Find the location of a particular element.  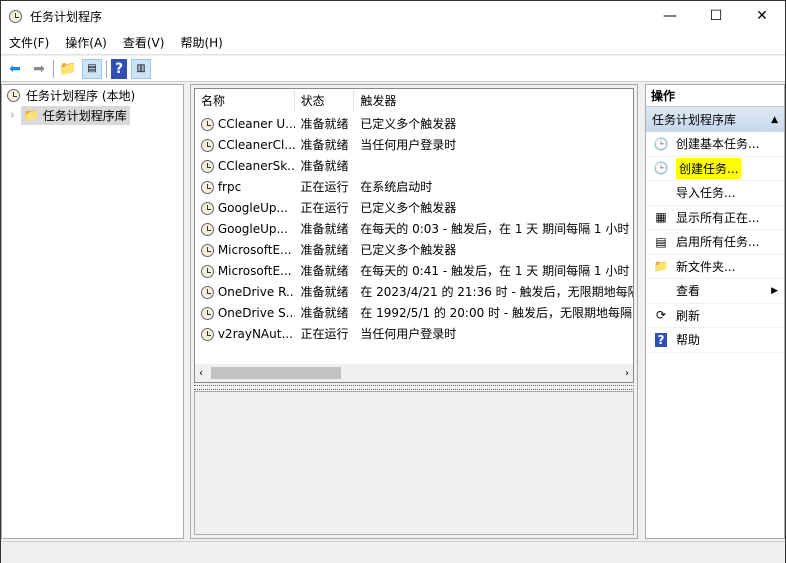

back-icon: ⬅ is located at coordinates (15, 69).